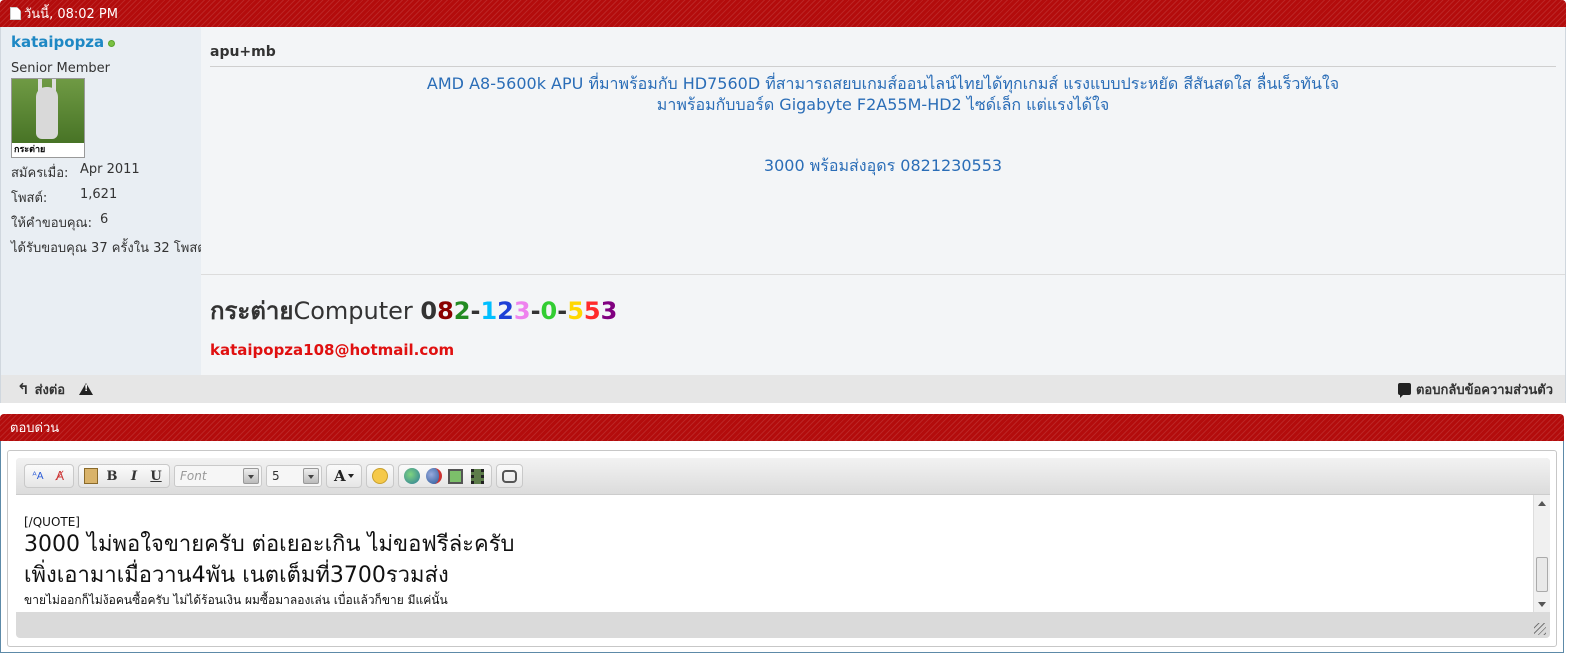 This screenshot has height=664, width=1587. I want to click on avatar-banner: กระต่าย, so click(48, 150).